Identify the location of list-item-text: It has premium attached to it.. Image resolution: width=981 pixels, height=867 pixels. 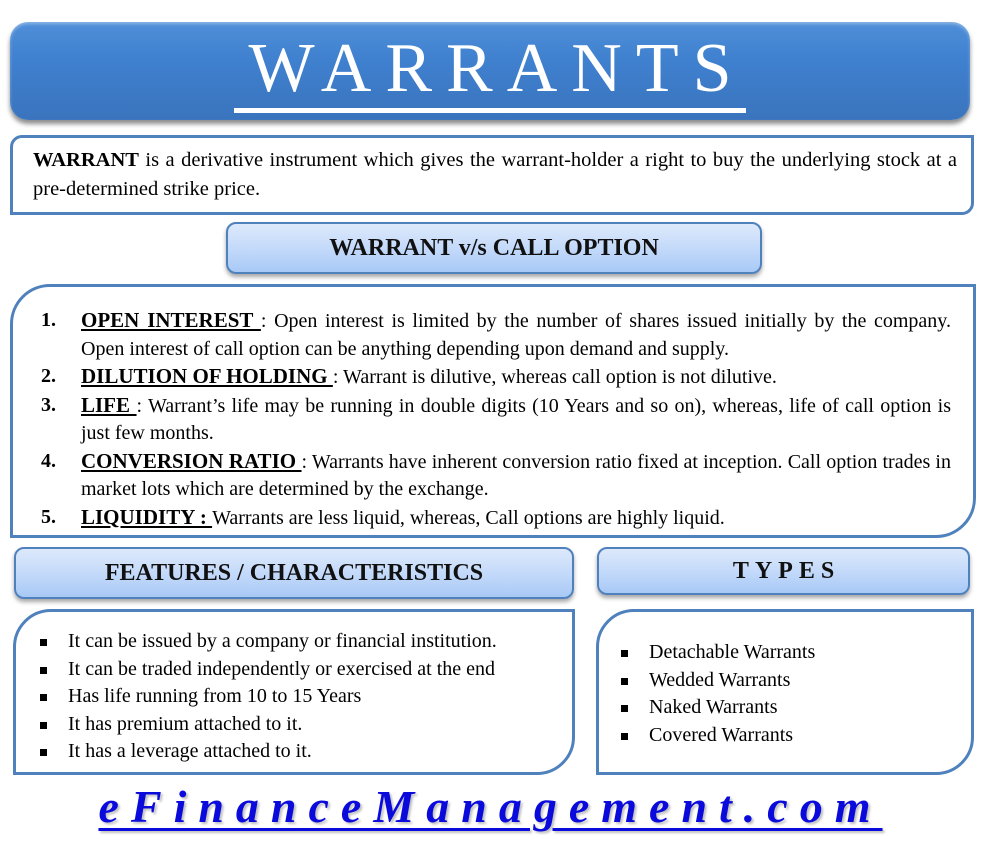
(185, 723).